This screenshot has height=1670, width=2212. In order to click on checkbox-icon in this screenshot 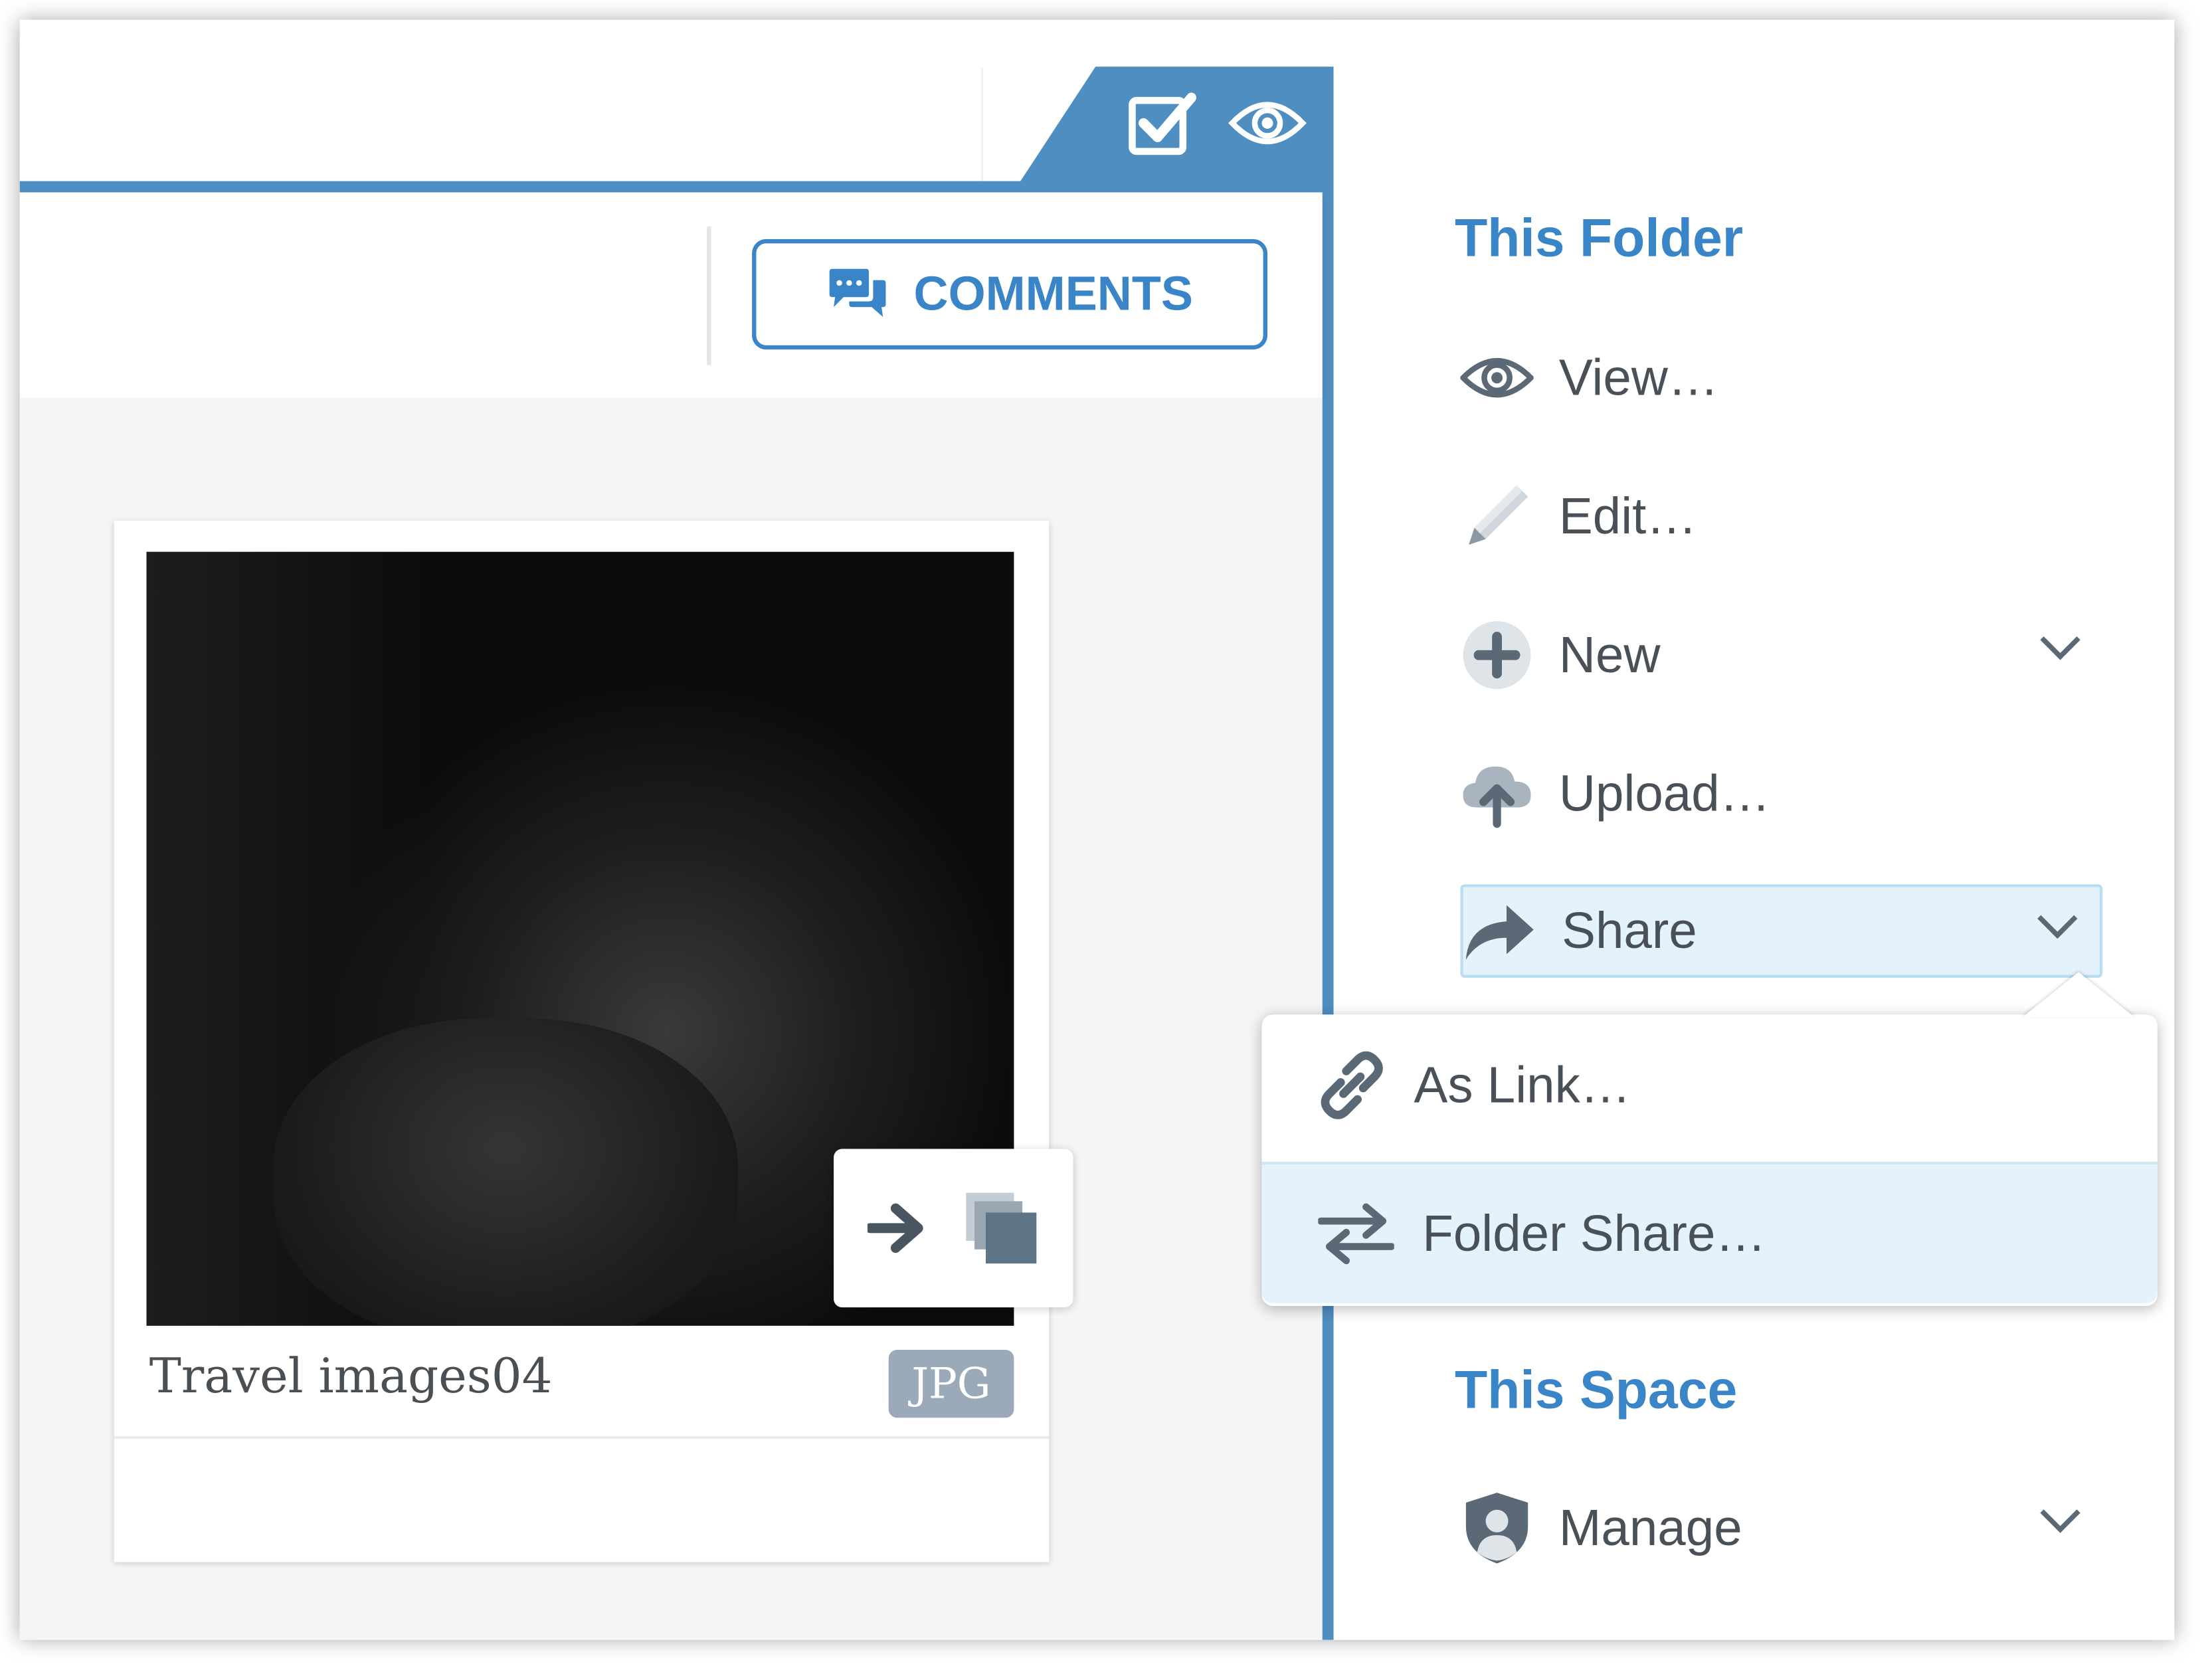, I will do `click(1164, 125)`.